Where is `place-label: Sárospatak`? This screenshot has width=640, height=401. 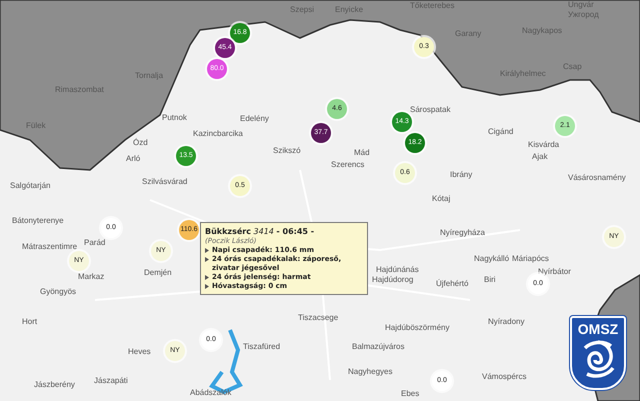 place-label: Sárospatak is located at coordinates (430, 109).